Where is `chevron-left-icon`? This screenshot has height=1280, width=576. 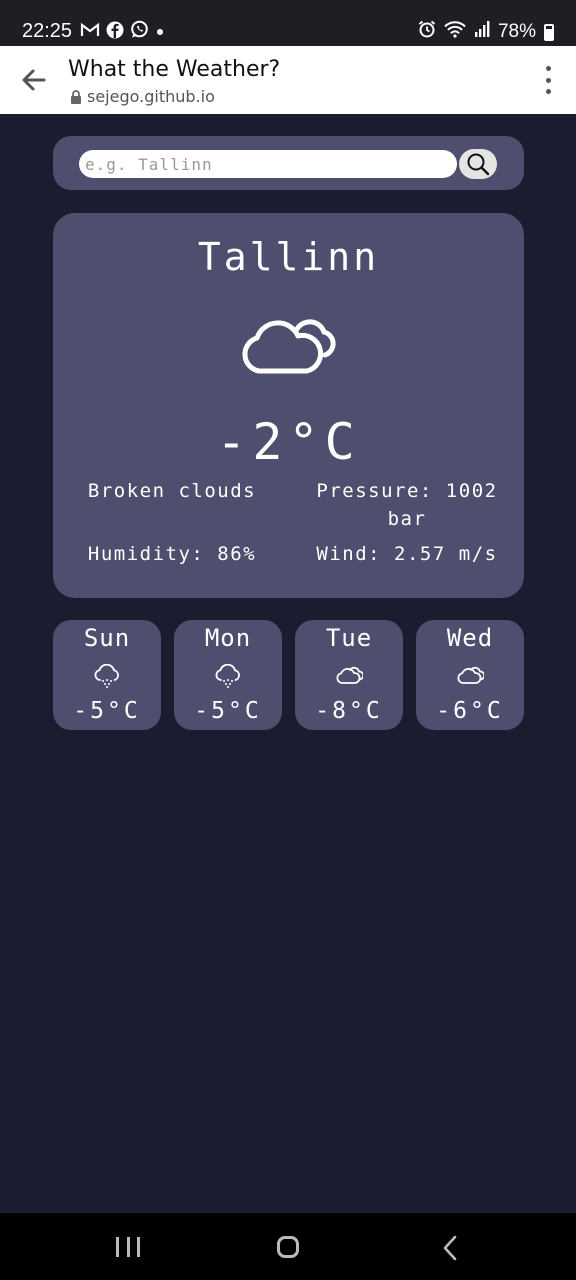 chevron-left-icon is located at coordinates (450, 1248).